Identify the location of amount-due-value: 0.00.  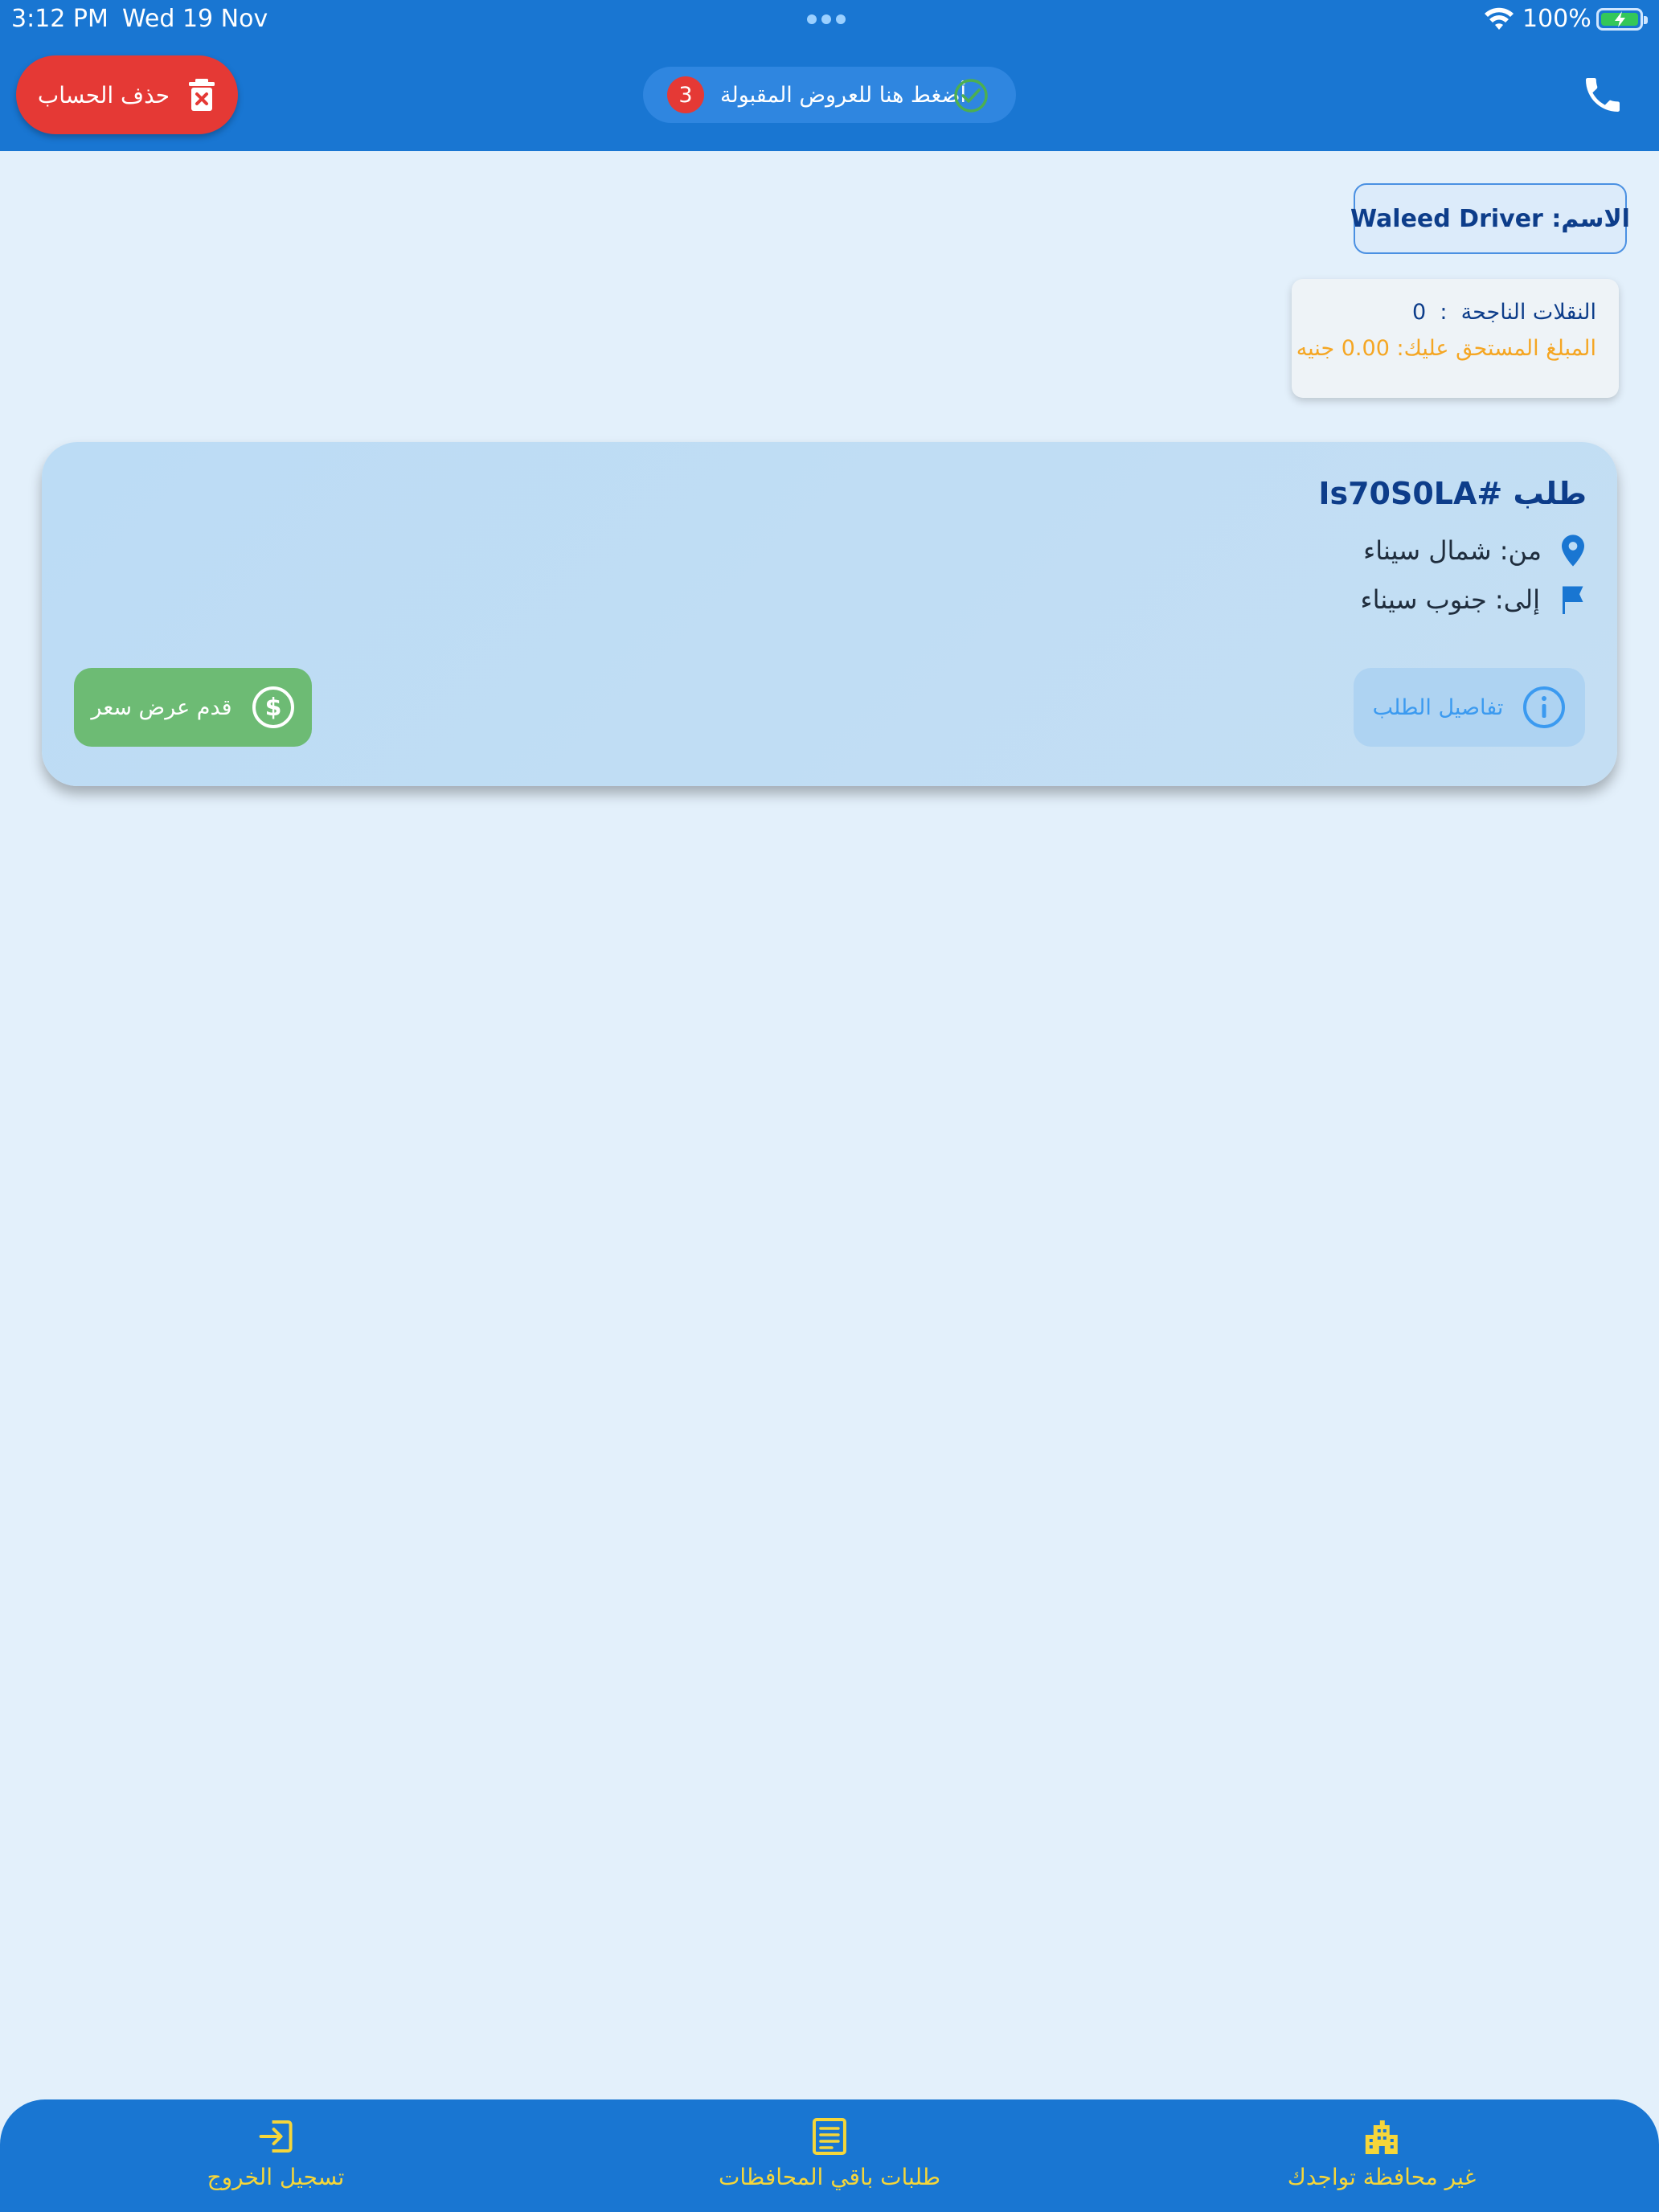
(1365, 348).